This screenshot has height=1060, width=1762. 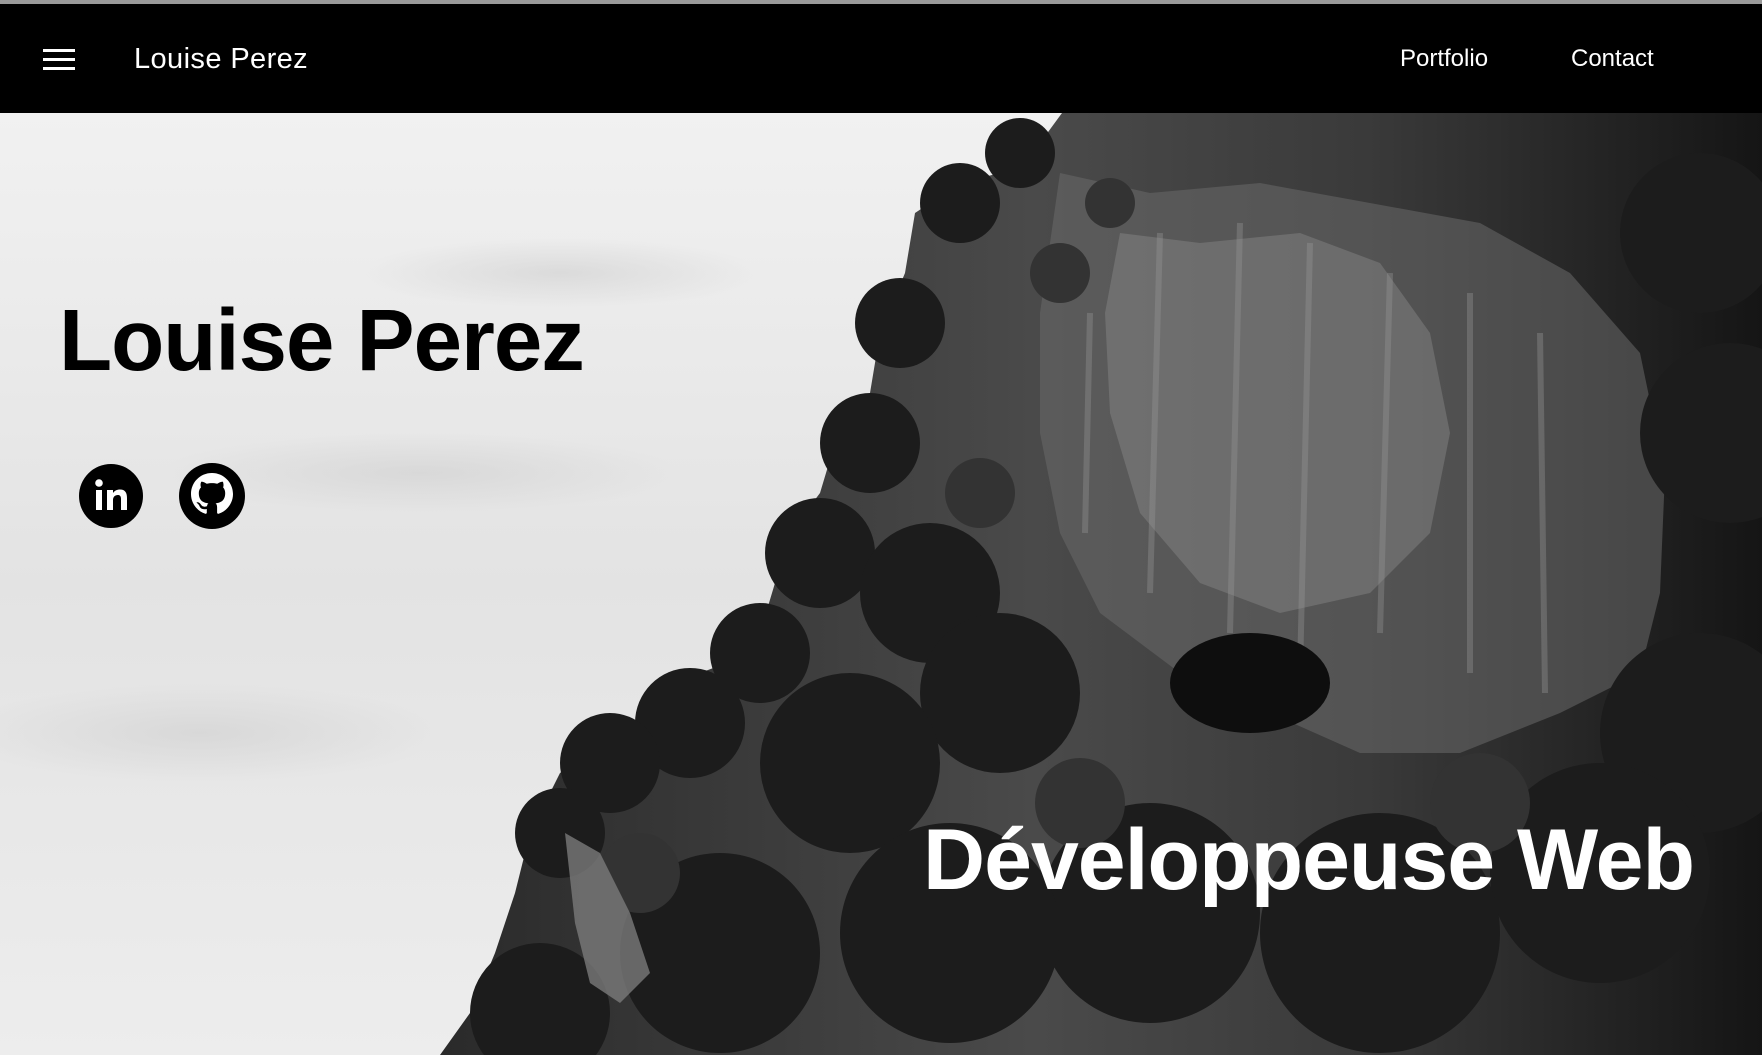 I want to click on nav-link-contact: Contact, so click(x=1612, y=59).